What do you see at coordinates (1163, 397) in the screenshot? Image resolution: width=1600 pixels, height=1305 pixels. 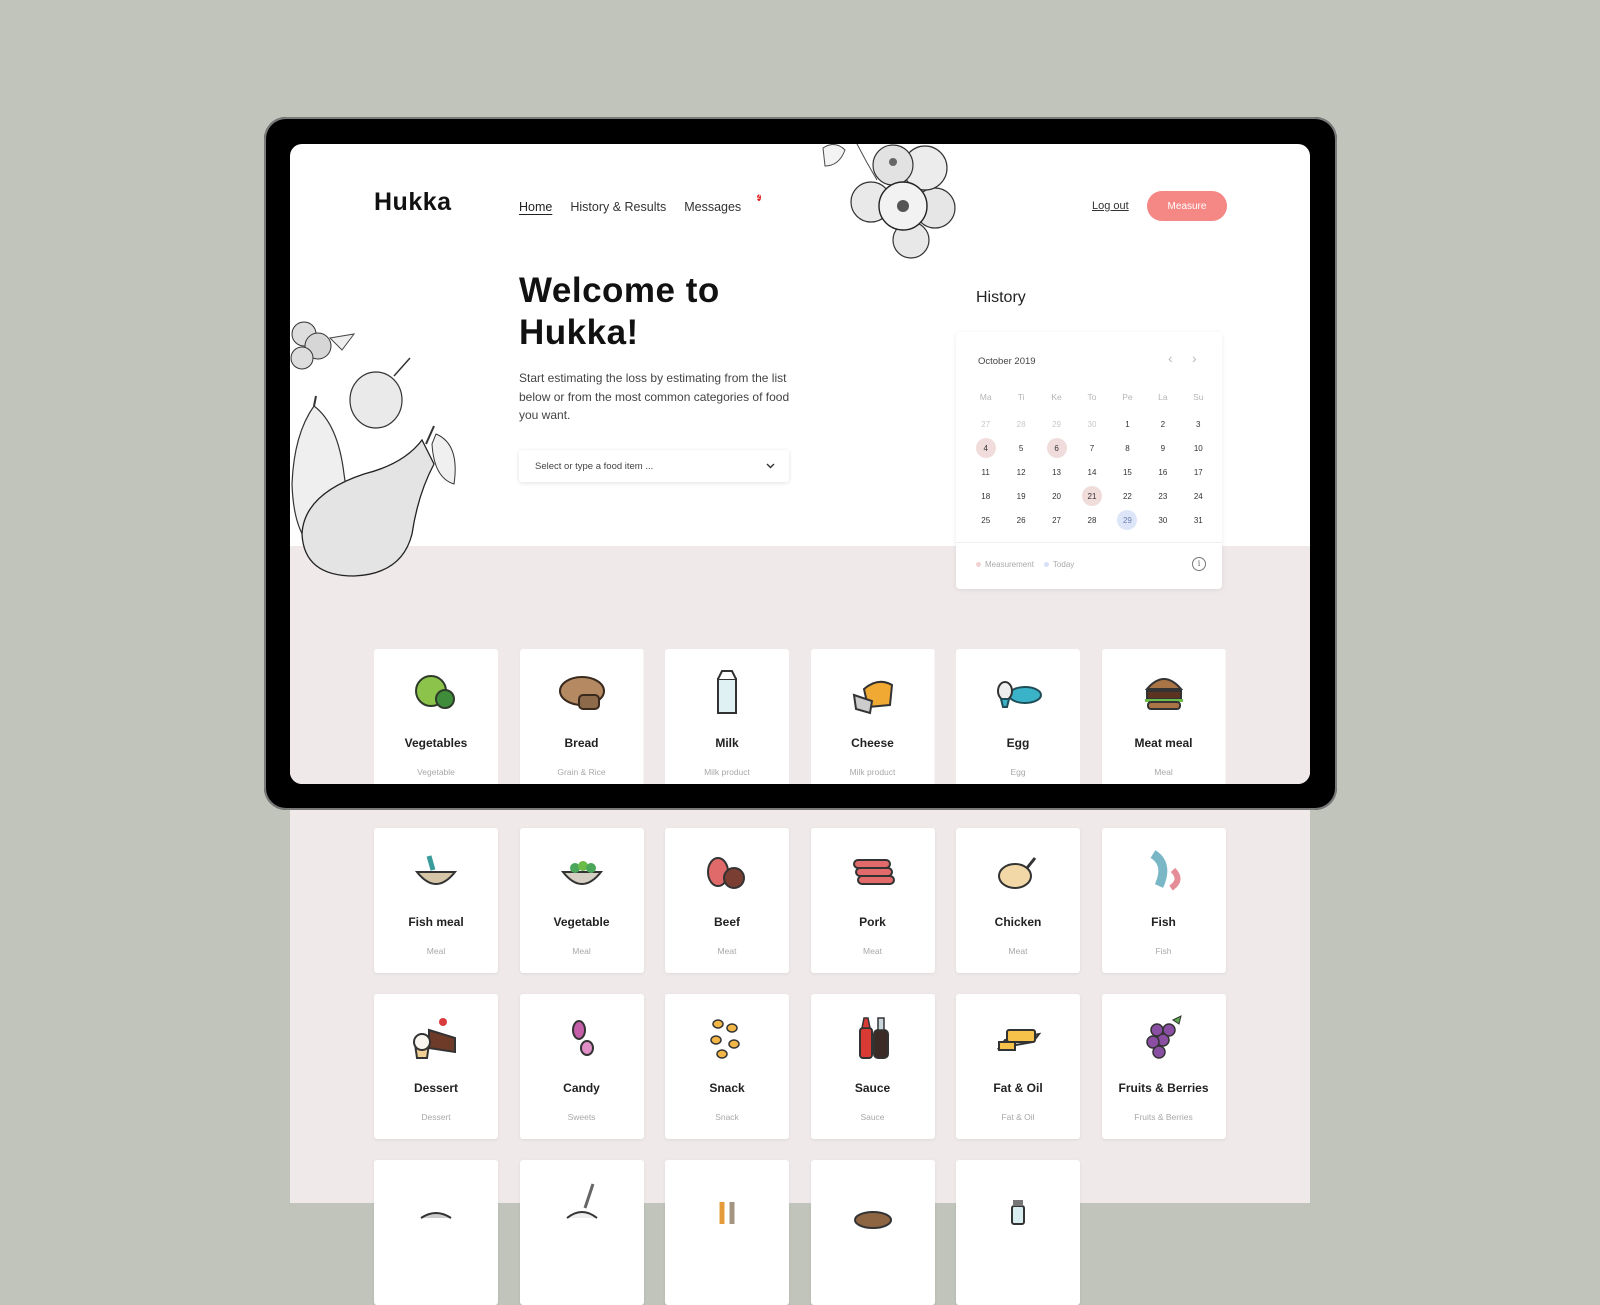 I see `weekday-label: La` at bounding box center [1163, 397].